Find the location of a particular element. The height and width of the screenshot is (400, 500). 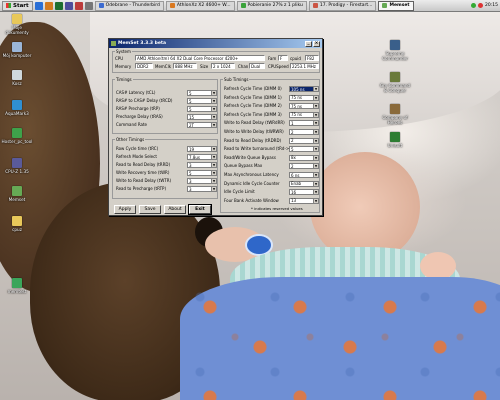

desktop-icon-label: Gry Command & Conquer is located at coordinates (395, 88).